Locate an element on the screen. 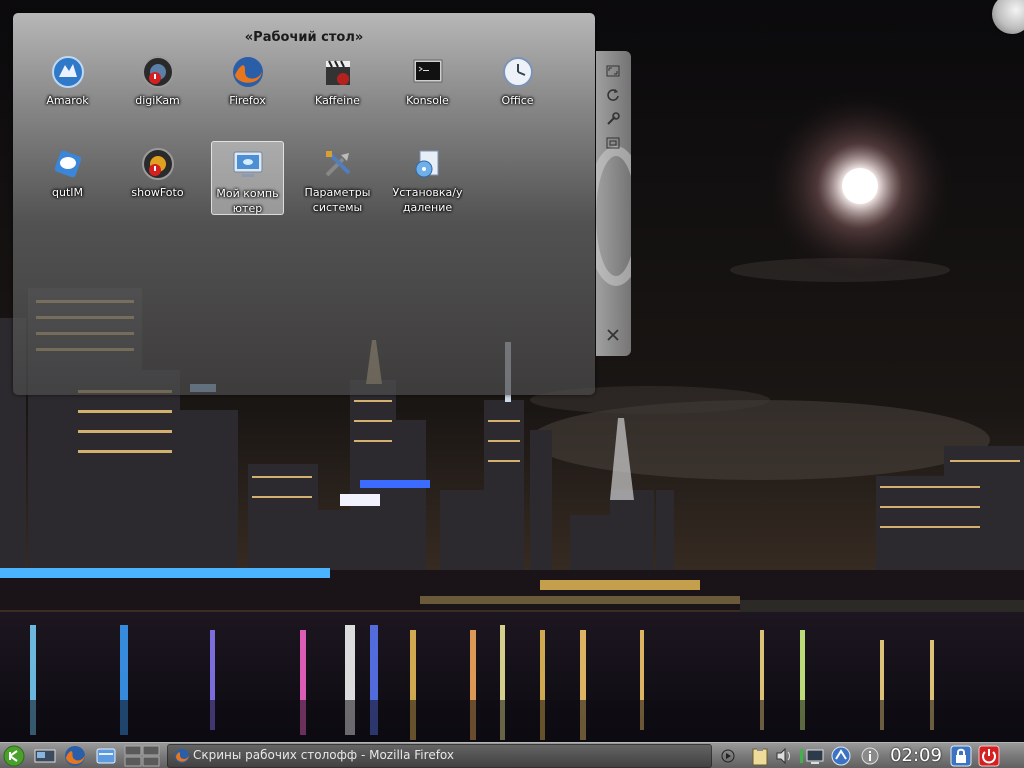 The height and width of the screenshot is (768, 1024). desktop-icon-office: Office is located at coordinates (517, 86).